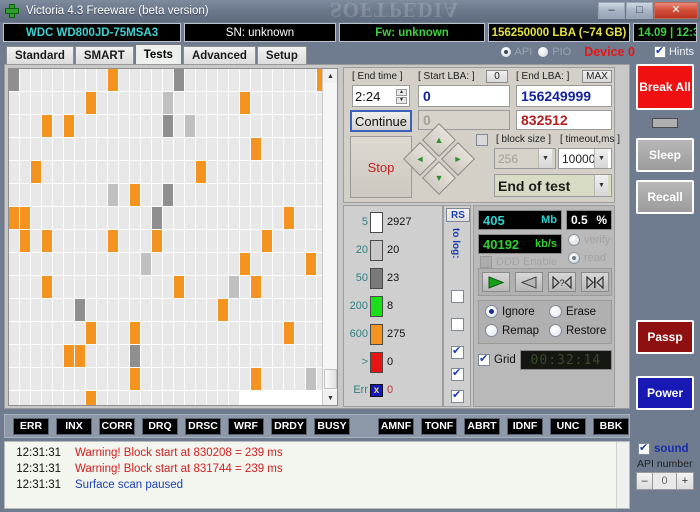 This screenshot has width=700, height=512. Describe the element at coordinates (390, 306) in the screenshot. I see `legend-count: 8` at that location.